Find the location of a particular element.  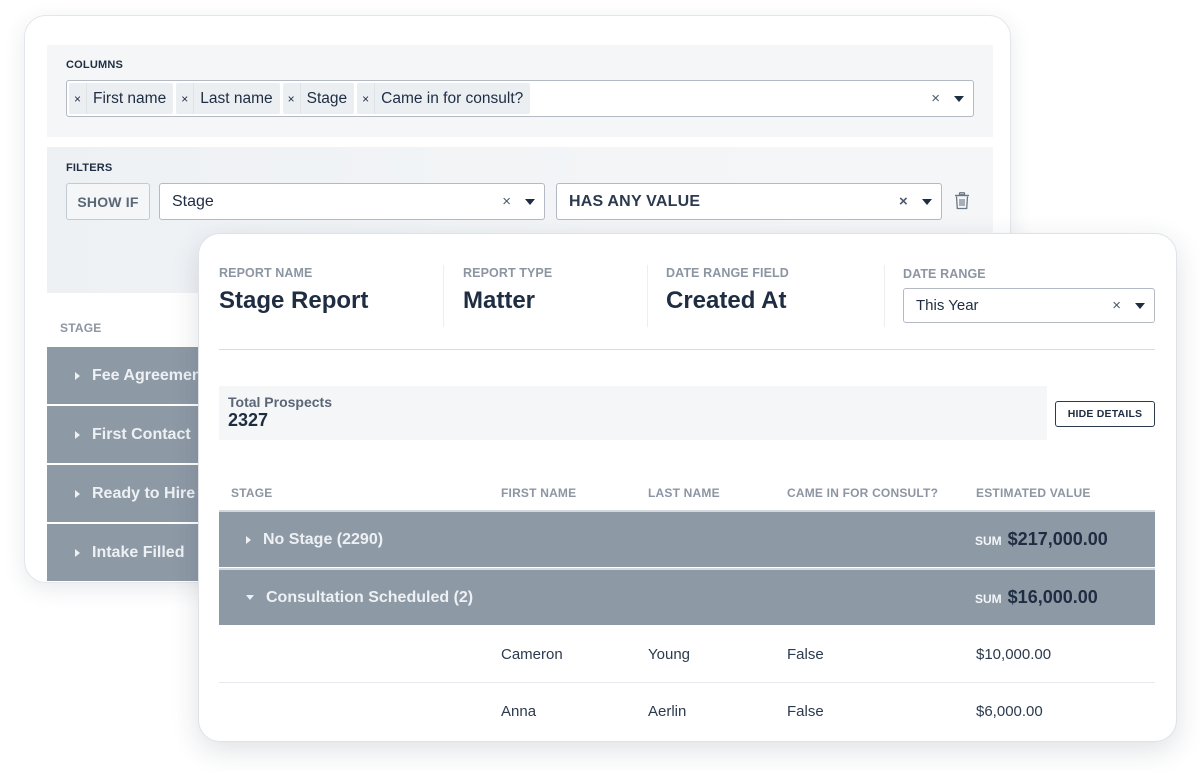

stage-group-row: No Stage (2290) SUM $217,000.00 is located at coordinates (687, 538).